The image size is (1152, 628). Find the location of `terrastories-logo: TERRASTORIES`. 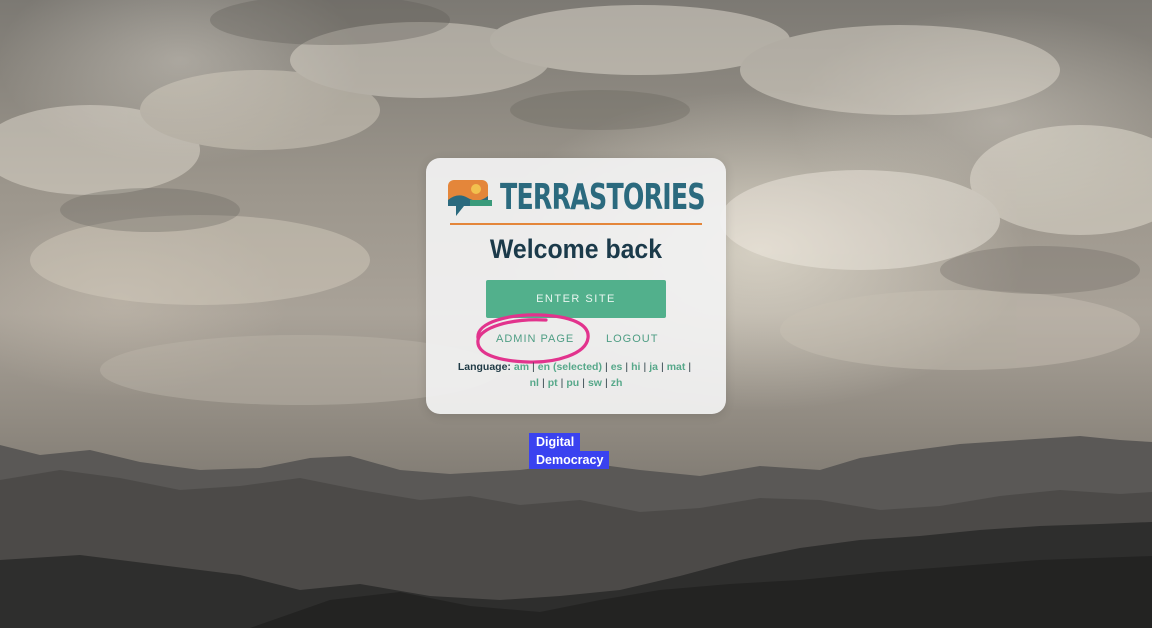

terrastories-logo: TERRASTORIES is located at coordinates (577, 200).